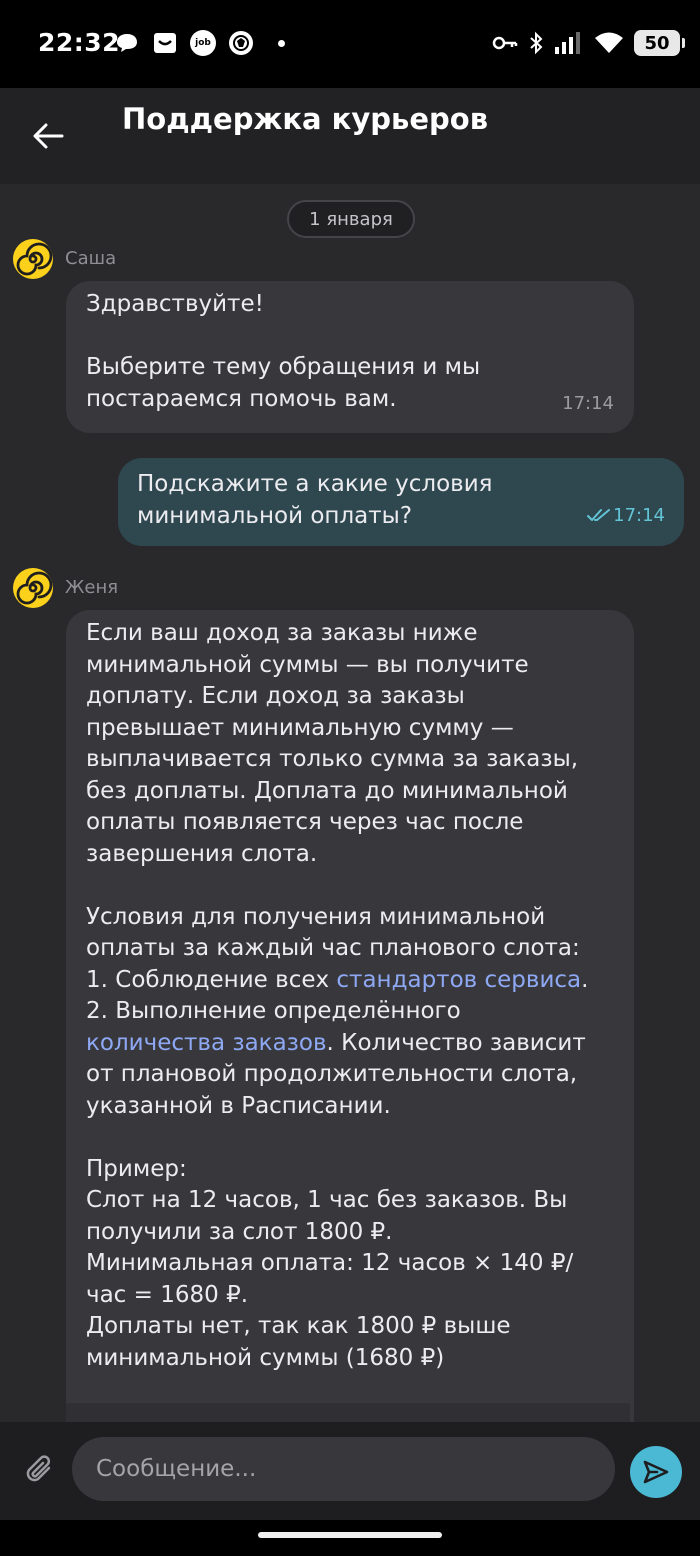 This screenshot has width=700, height=1556. Describe the element at coordinates (127, 43) in the screenshot. I see `chat-bubble-icon` at that location.